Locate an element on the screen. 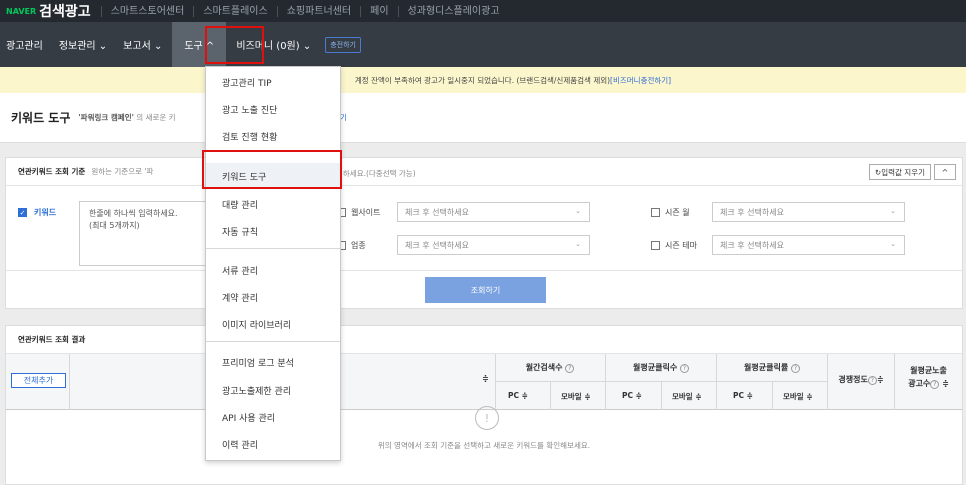 This screenshot has height=485, width=966. results-title-bar: 연관키워드 조회 결과 is located at coordinates (484, 340).